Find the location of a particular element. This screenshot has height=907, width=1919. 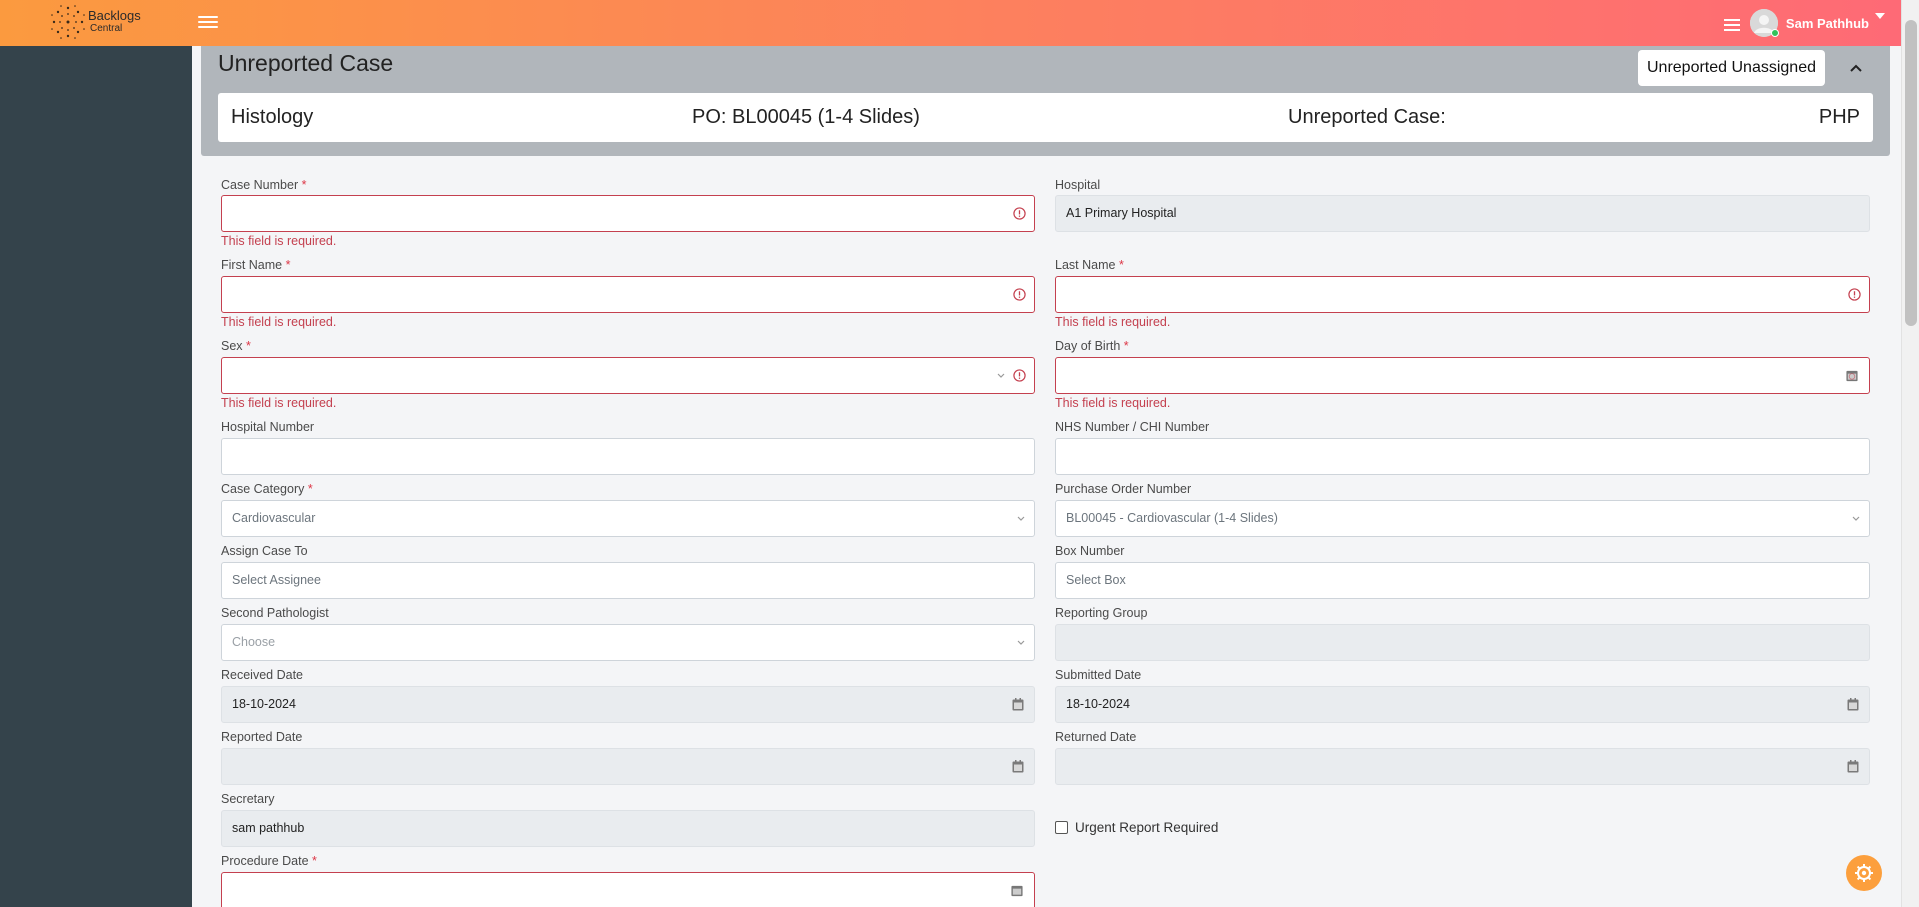

user-menu: Sam Pathhub is located at coordinates (1804, 23).